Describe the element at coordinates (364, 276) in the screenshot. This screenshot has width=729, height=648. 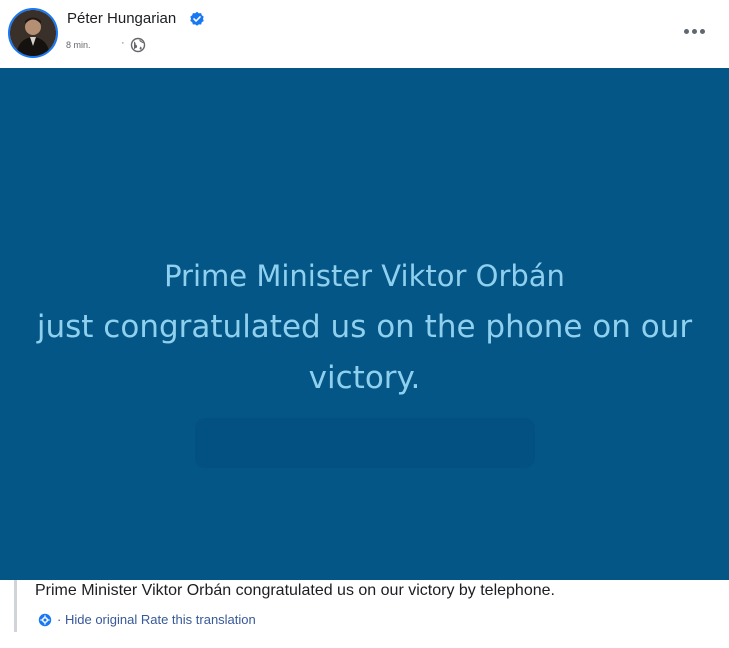
I see `quote-line-1: Prime Minister Viktor Orbán` at that location.